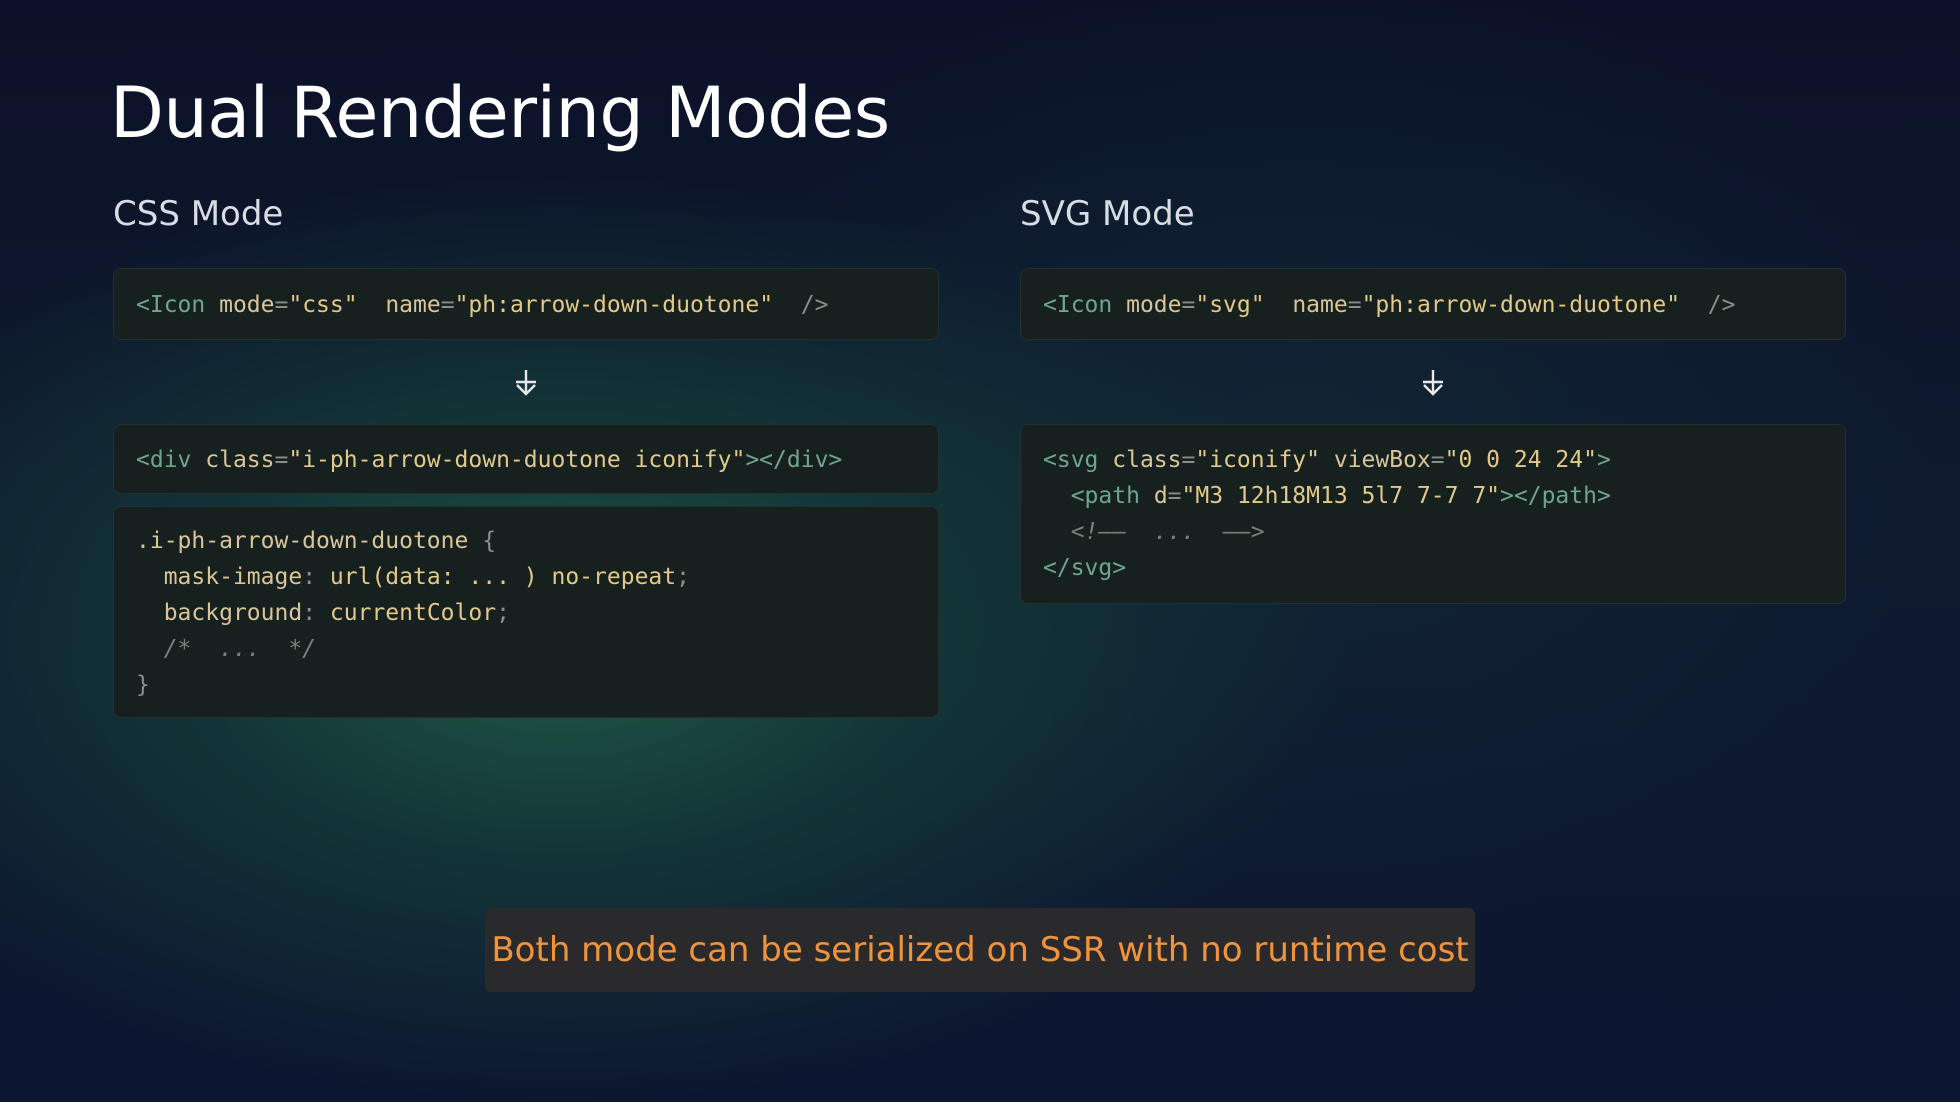 The image size is (1960, 1102). I want to click on code-token: <svg, so click(1071, 460).